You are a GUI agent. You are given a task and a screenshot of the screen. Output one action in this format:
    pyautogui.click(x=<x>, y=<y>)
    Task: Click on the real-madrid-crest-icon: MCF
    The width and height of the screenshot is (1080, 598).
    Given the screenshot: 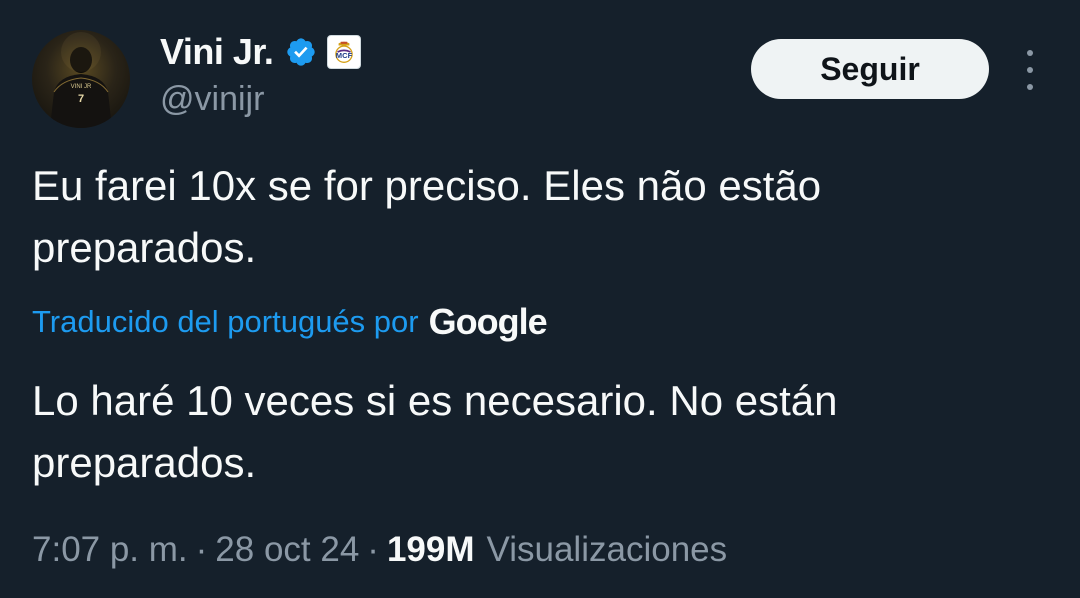 What is the action you would take?
    pyautogui.click(x=344, y=52)
    